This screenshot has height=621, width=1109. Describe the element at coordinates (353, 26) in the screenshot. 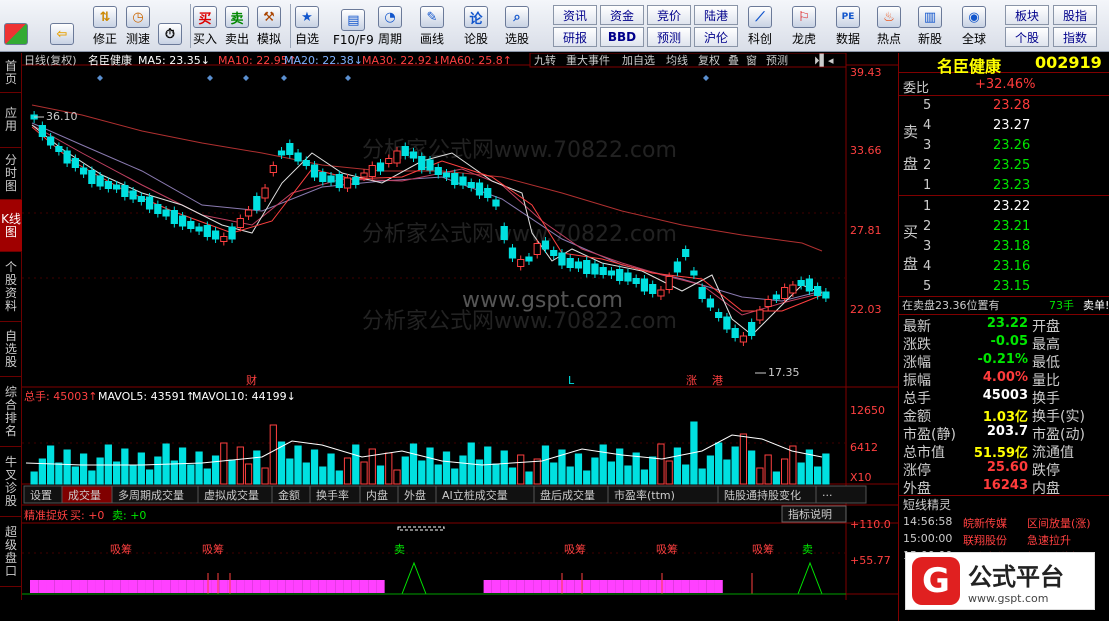

I see `f10-button: ▤ F10/F9` at that location.